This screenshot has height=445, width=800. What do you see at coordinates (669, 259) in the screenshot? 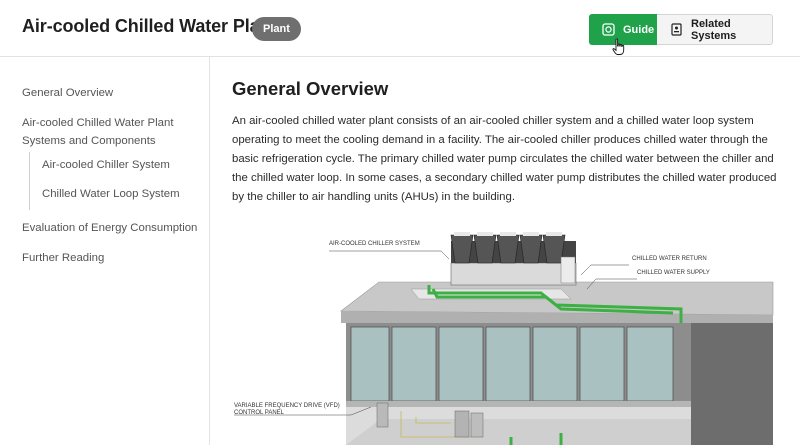
I see `label-chilled-water-return: CHILLED WATER RETURN` at bounding box center [669, 259].